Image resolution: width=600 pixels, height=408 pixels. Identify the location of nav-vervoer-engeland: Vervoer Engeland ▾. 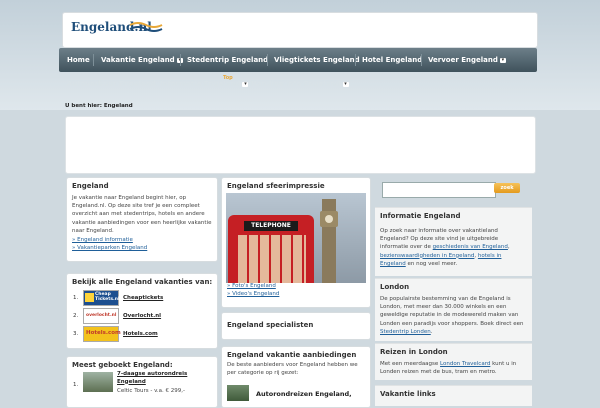
(467, 60).